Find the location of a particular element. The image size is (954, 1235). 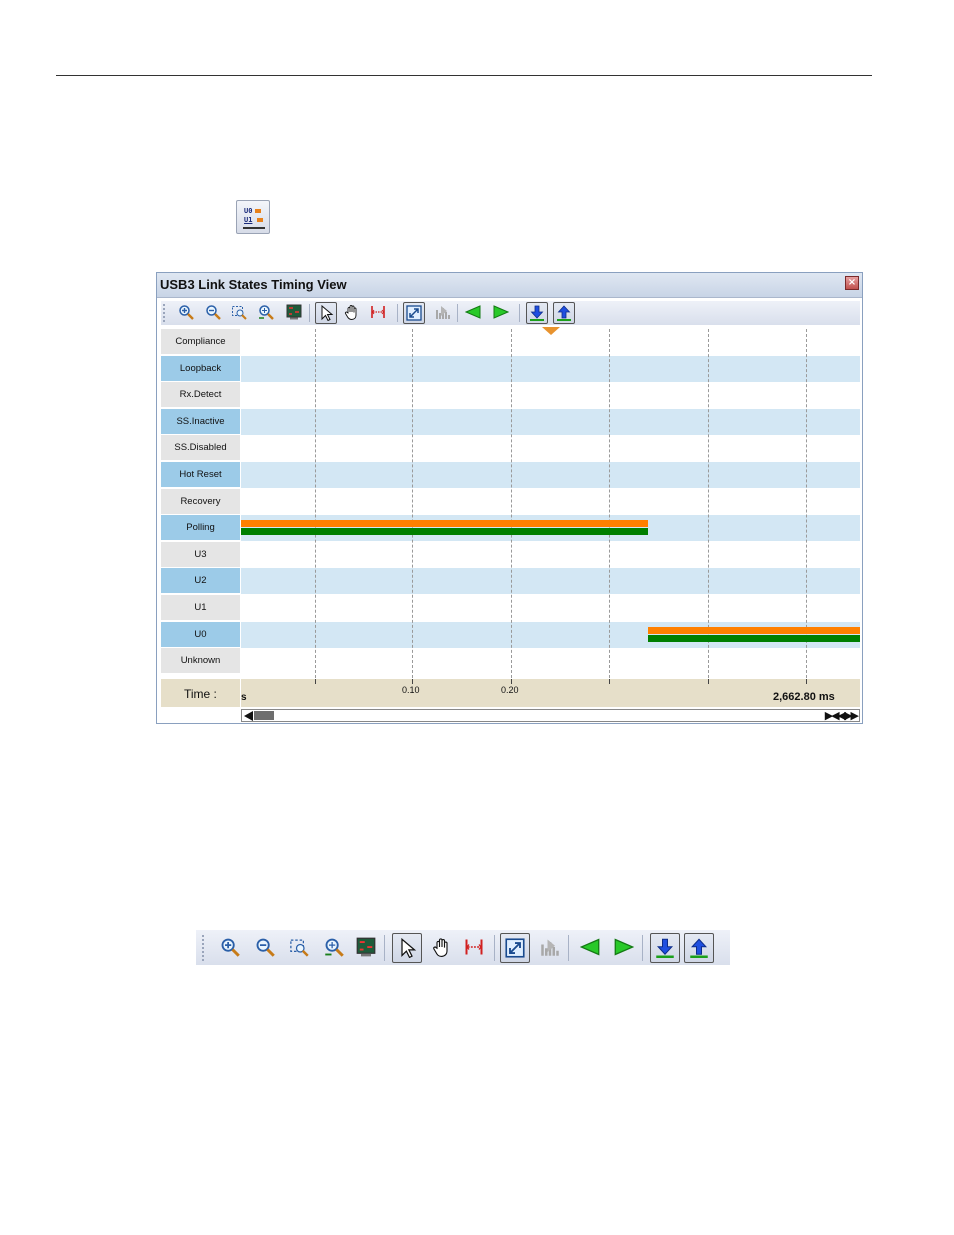

toolbar-closeup is located at coordinates (463, 947).